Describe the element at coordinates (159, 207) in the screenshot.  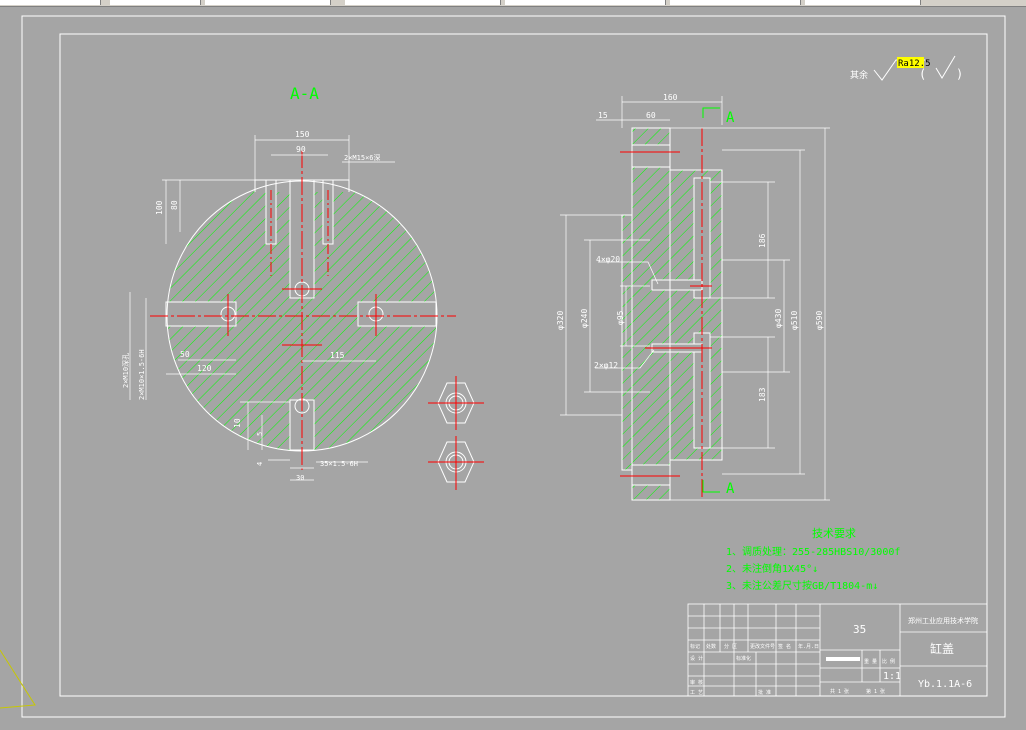
I see `dim-100: 100` at that location.